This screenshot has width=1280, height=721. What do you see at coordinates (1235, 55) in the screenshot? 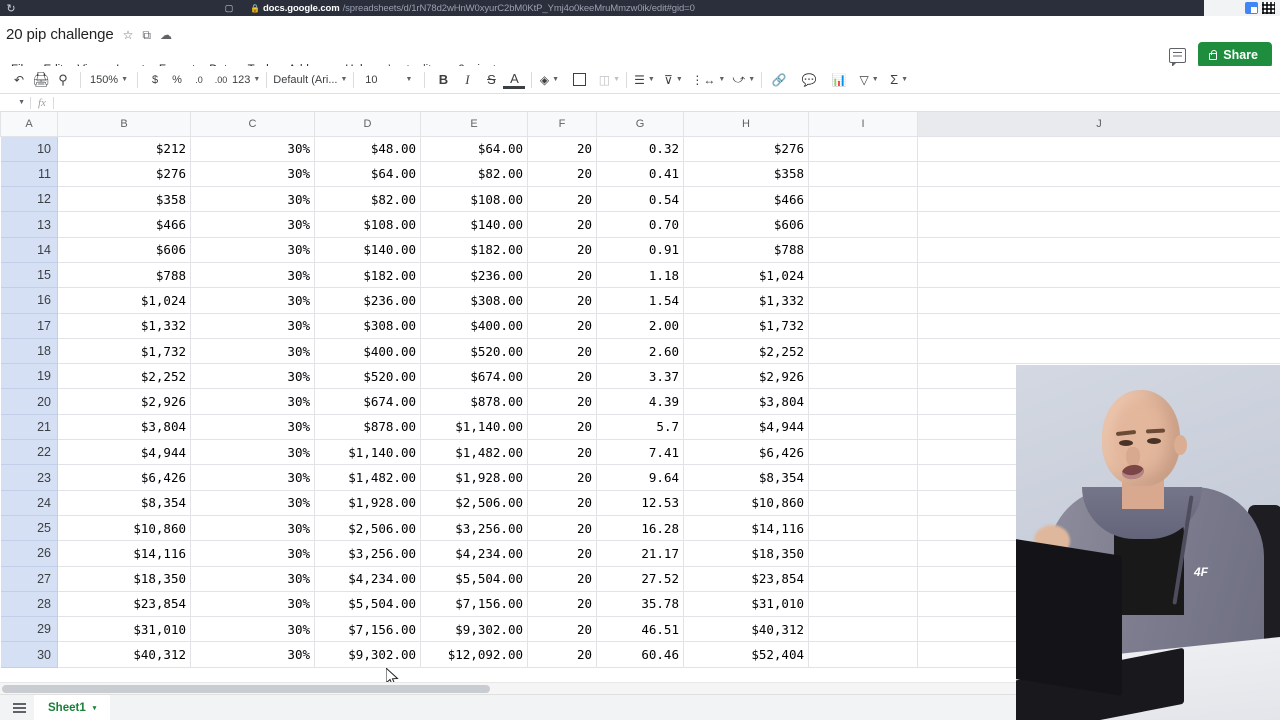
I see `share-button: Share` at bounding box center [1235, 55].